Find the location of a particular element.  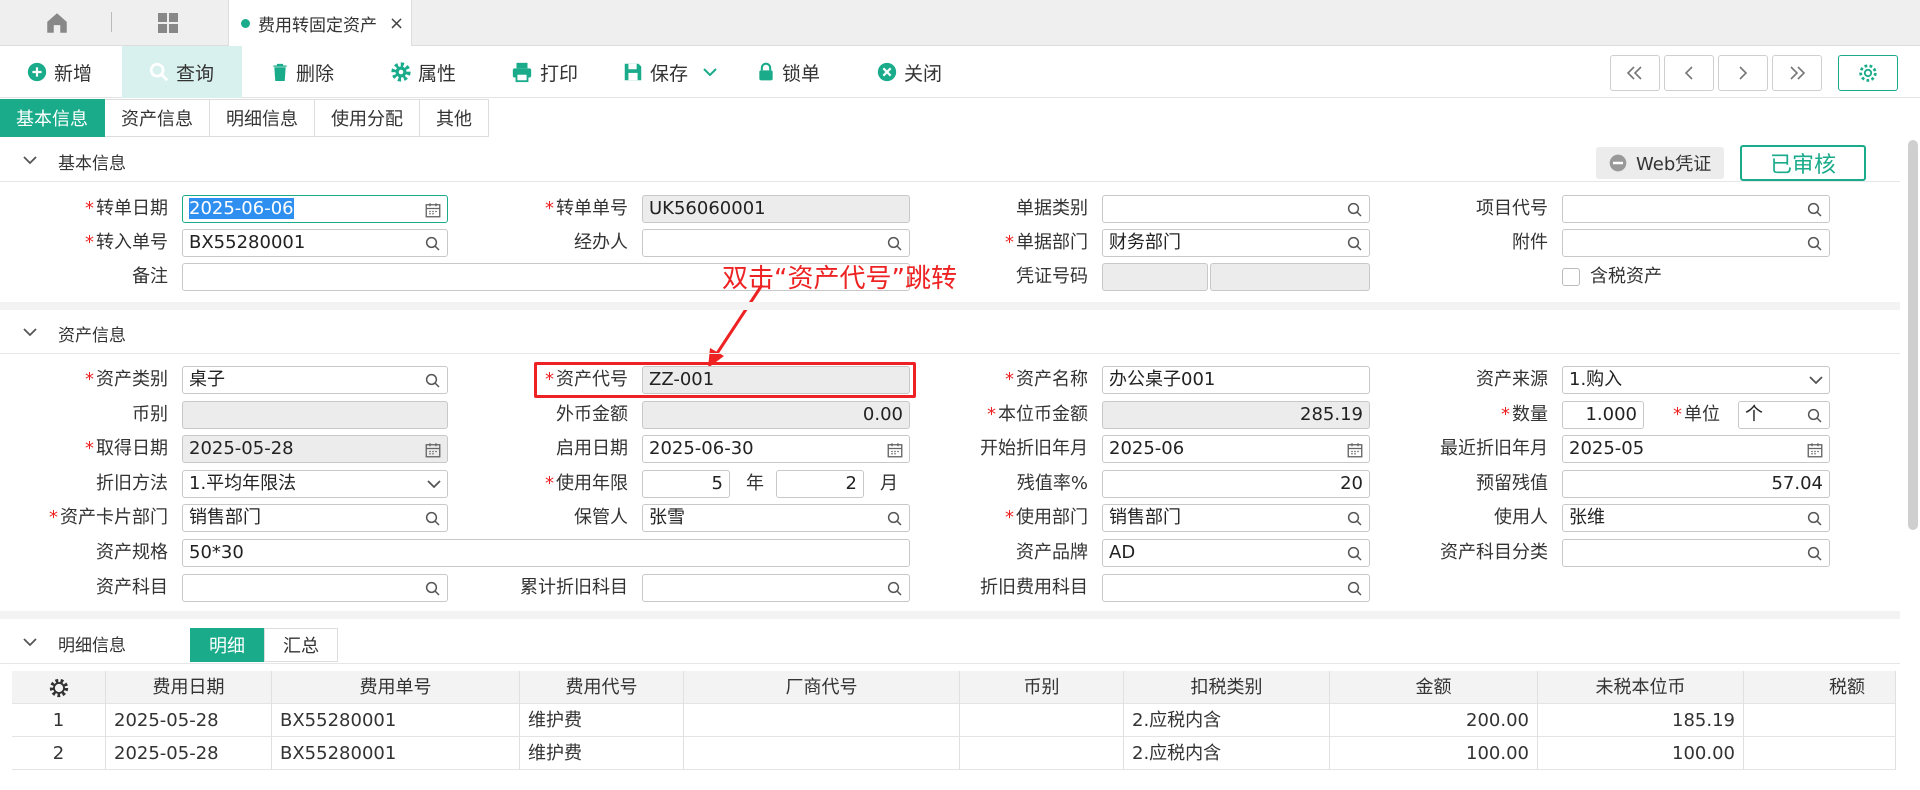

currency-field is located at coordinates (315, 415).